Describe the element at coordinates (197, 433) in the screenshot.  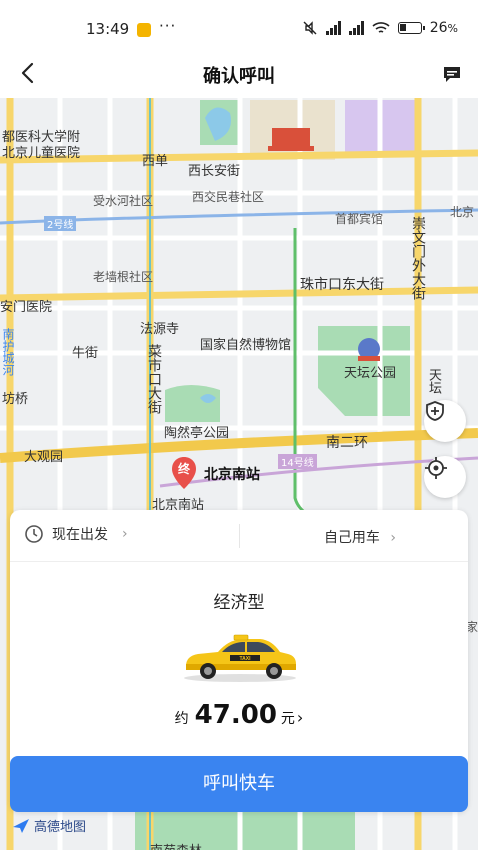
I see `map-label-taorangting: 陶然亭公园` at that location.